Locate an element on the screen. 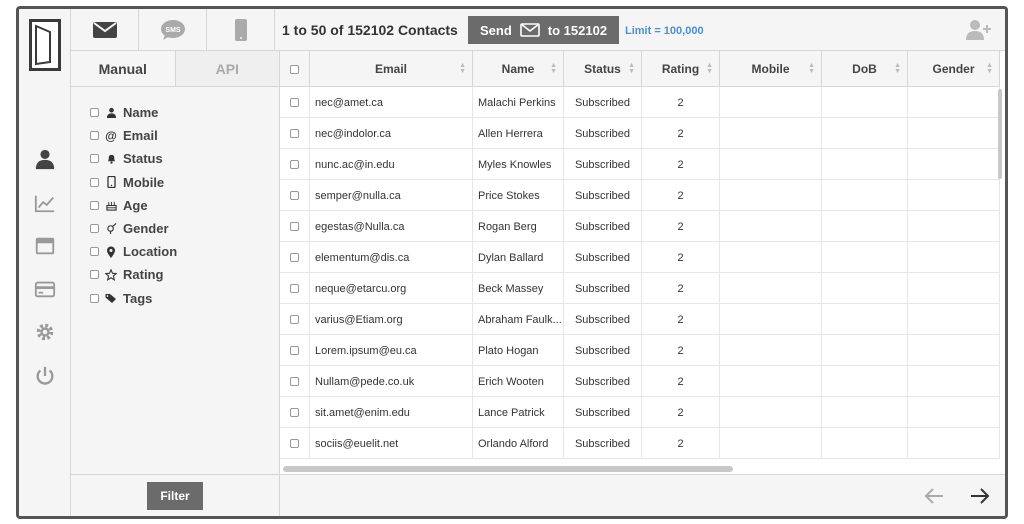  column-header-name: Name ▲ ▼ is located at coordinates (518, 69).